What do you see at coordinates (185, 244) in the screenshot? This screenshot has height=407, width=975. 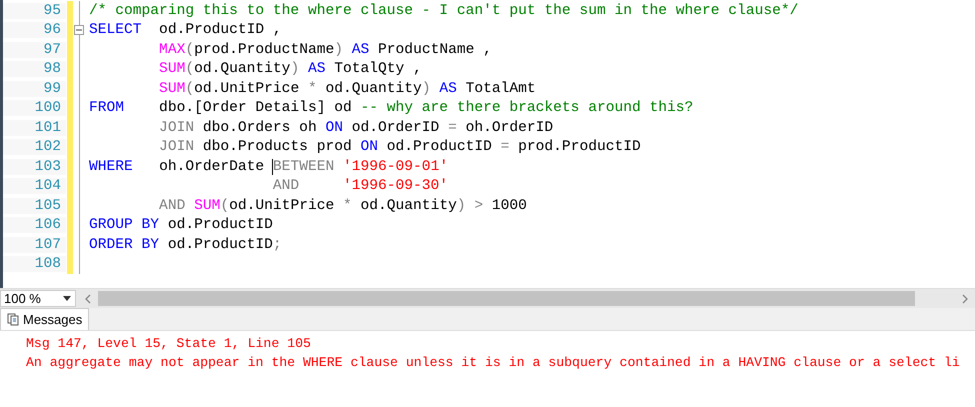 I see `code-line: ORDER BY od.ProductID;` at bounding box center [185, 244].